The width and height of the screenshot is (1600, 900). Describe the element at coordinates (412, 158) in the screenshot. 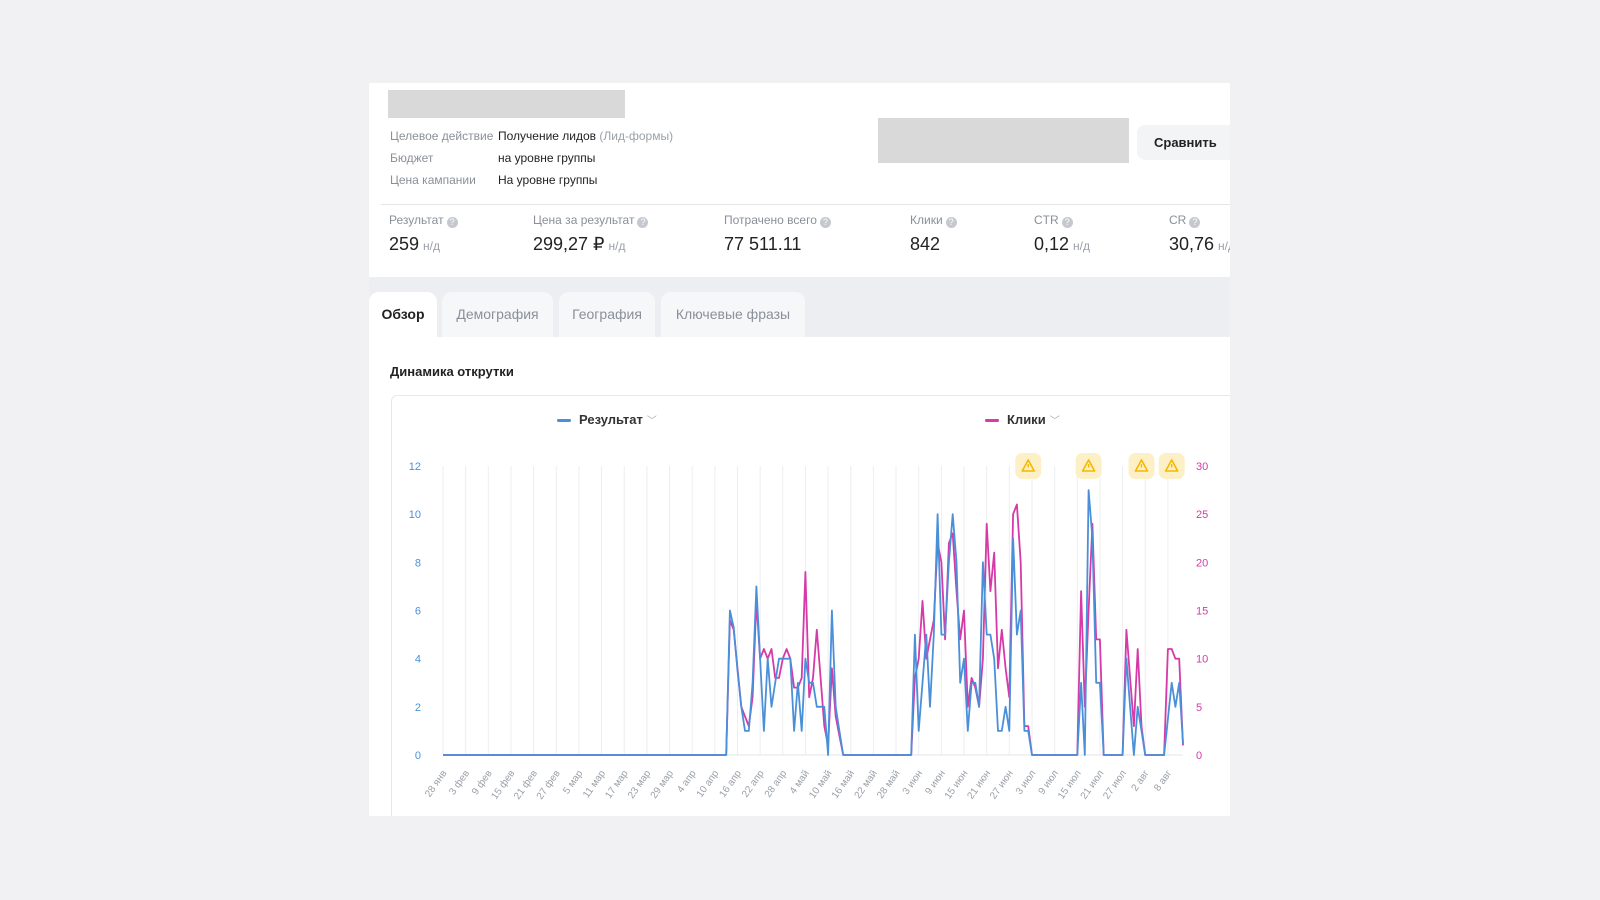

I see `info-label: Бюджет` at that location.